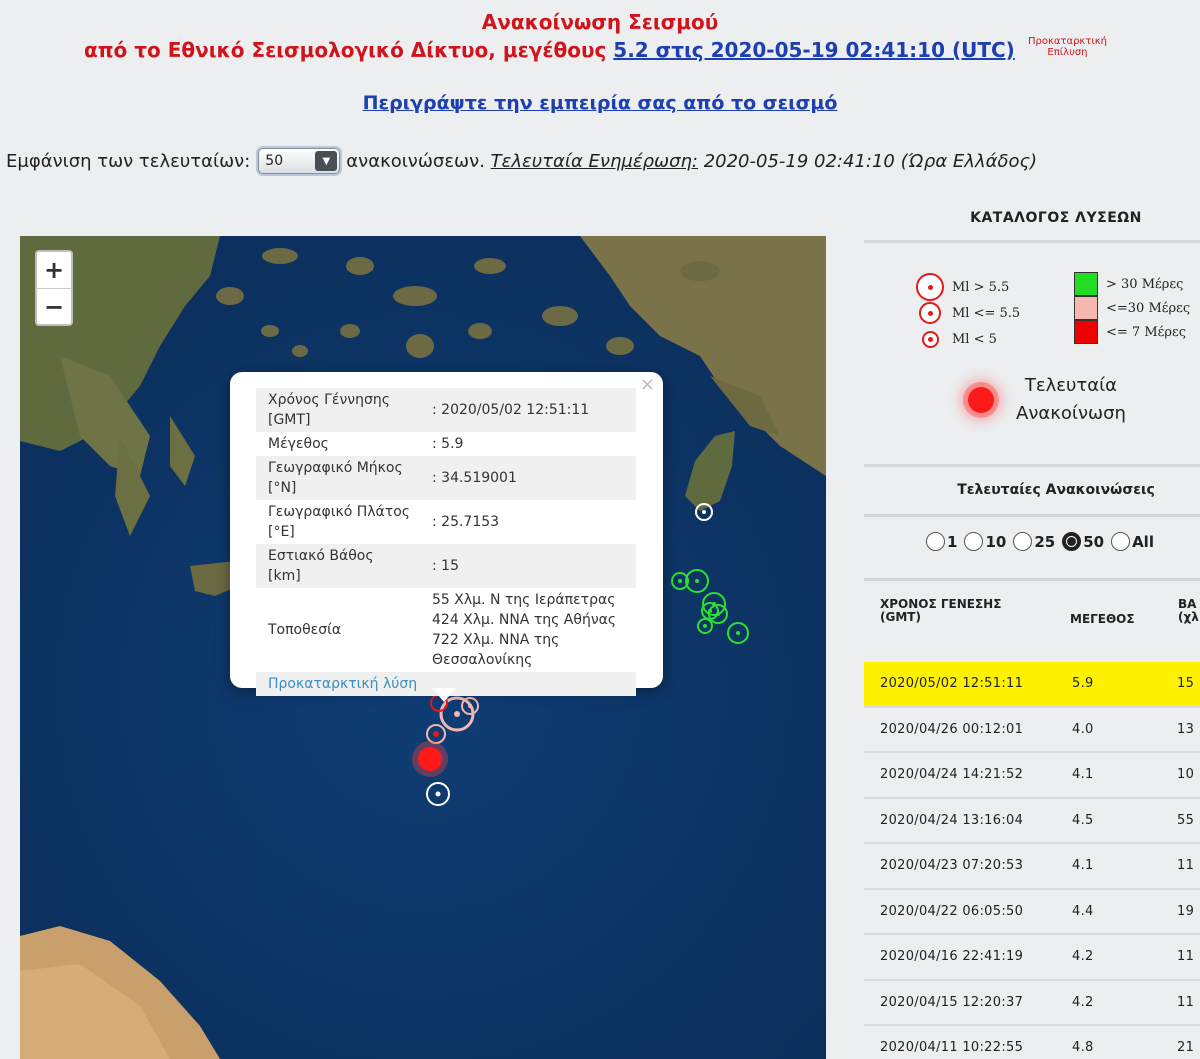  I want to click on cell-date: 2020/04/23 07:20:53, so click(952, 865).